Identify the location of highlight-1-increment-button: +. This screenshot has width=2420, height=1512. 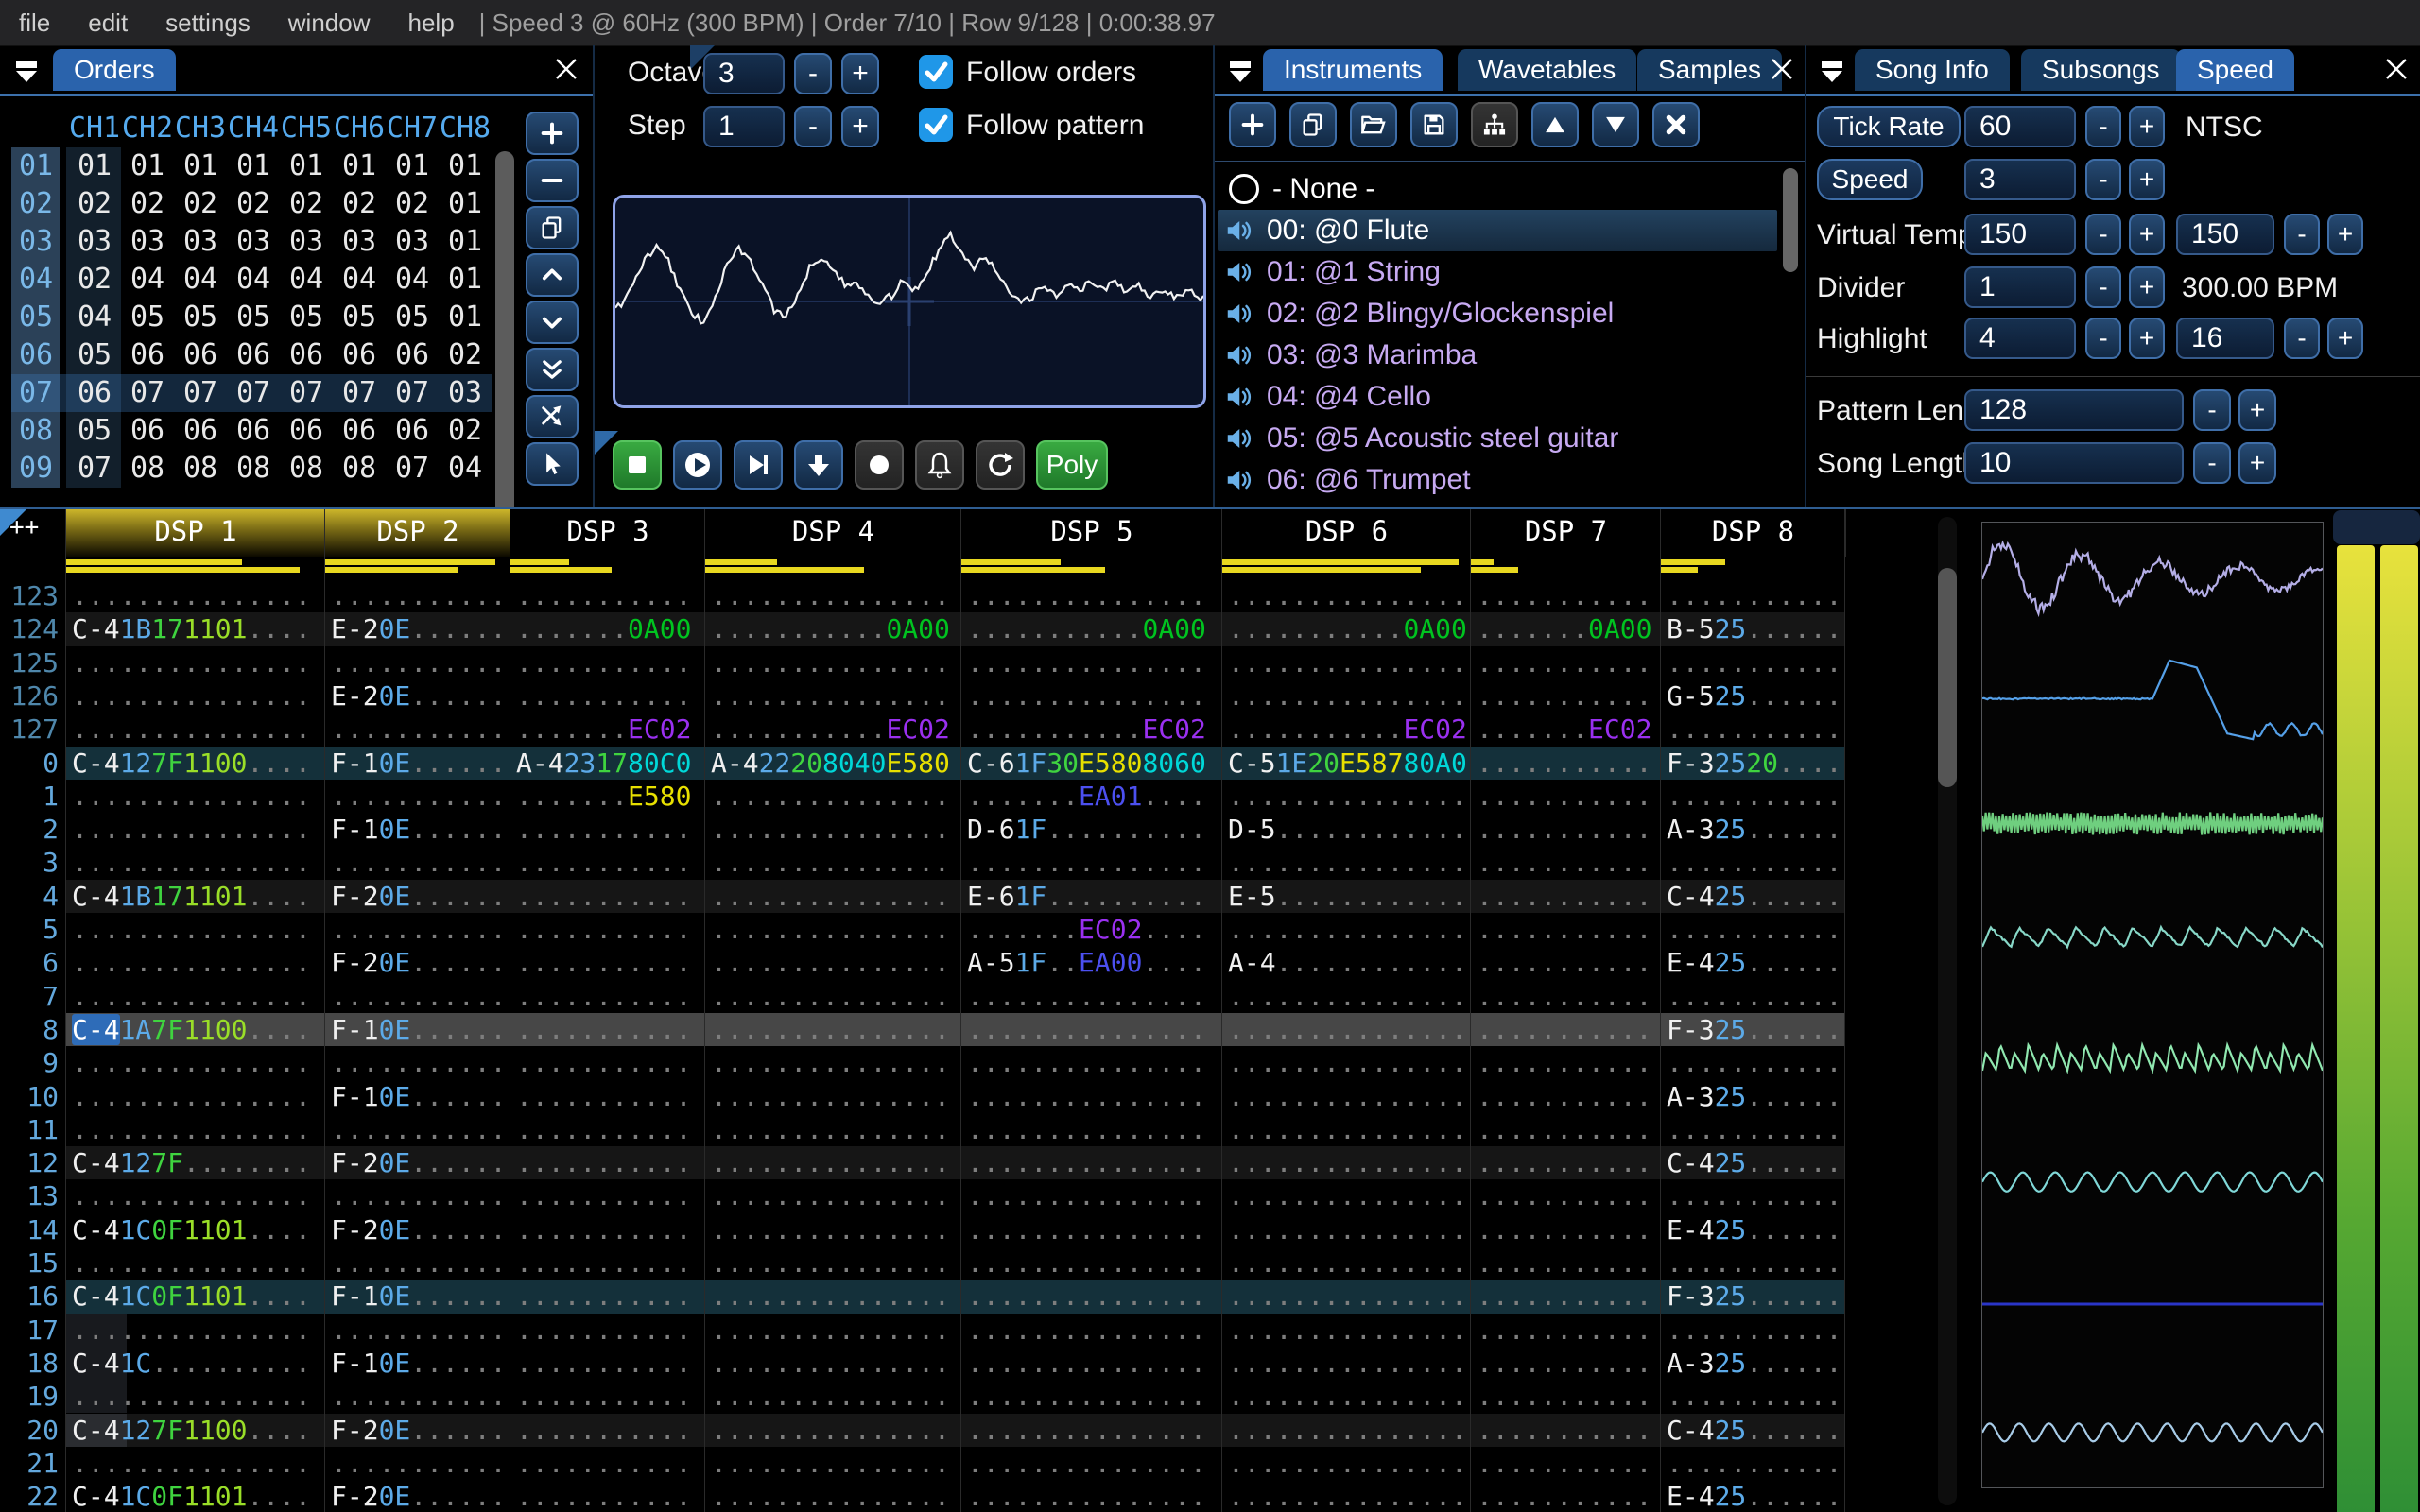
(2147, 338).